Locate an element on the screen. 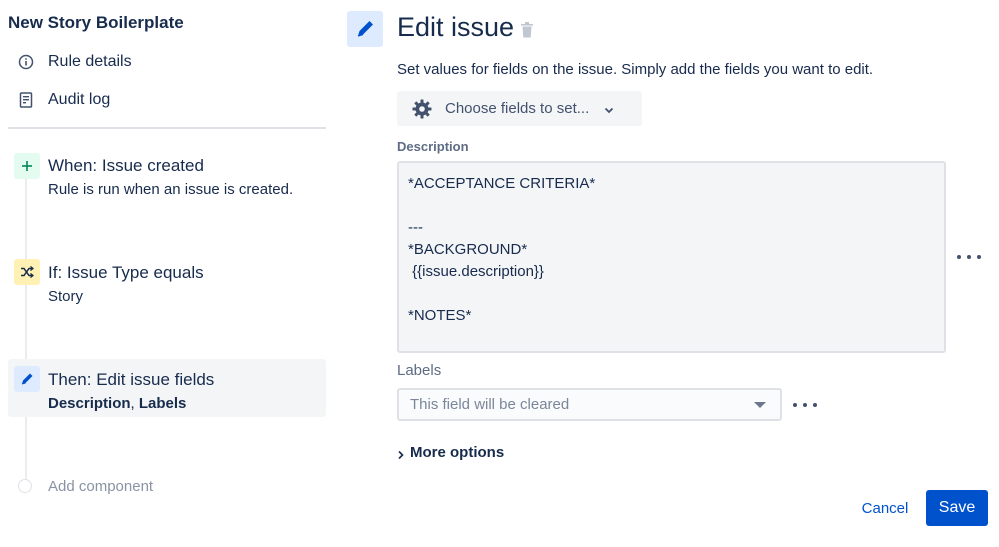 Image resolution: width=999 pixels, height=547 pixels. add-component-button: Add component is located at coordinates (85, 486).